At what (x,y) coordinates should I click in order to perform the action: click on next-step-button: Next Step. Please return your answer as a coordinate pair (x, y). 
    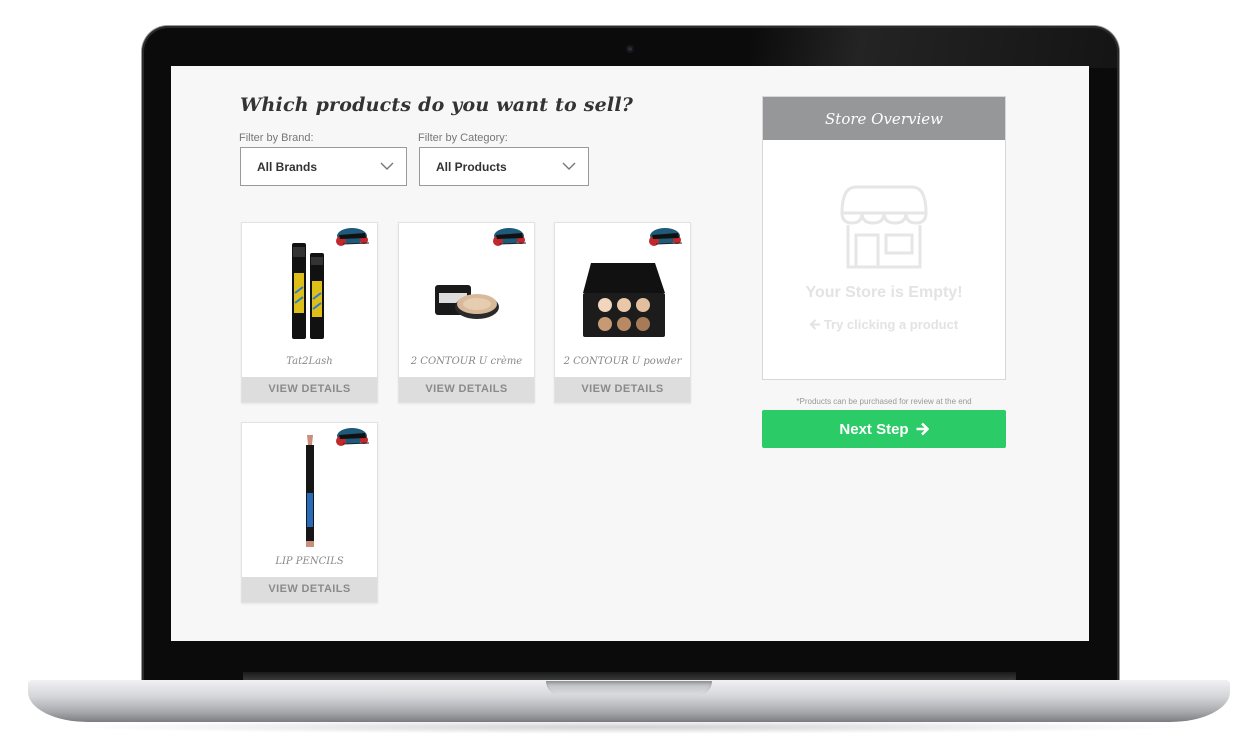
    Looking at the image, I should click on (884, 429).